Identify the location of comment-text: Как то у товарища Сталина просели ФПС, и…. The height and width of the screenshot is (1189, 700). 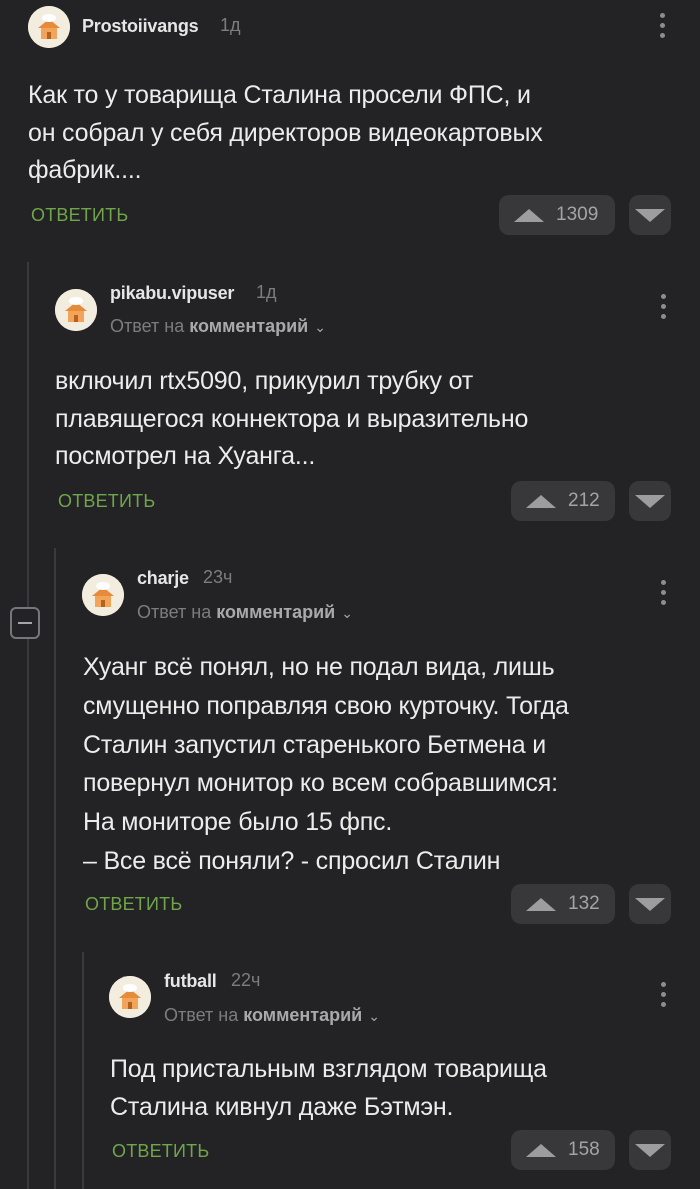
(285, 132).